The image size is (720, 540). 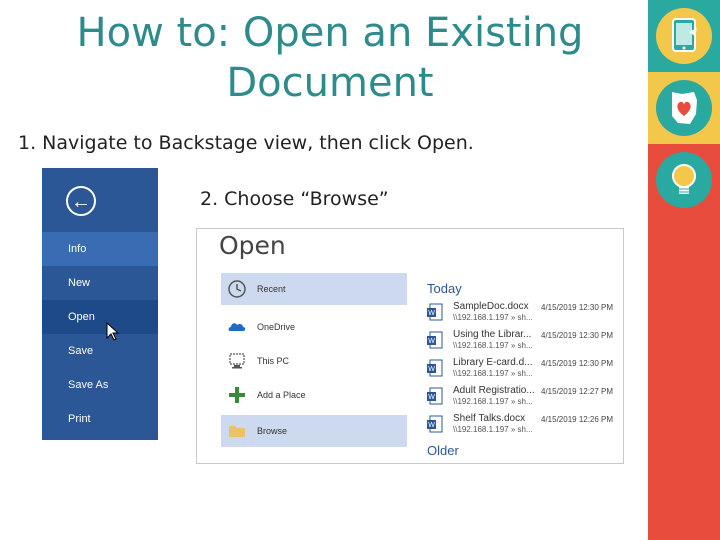 I want to click on plus-icon, so click(x=237, y=395).